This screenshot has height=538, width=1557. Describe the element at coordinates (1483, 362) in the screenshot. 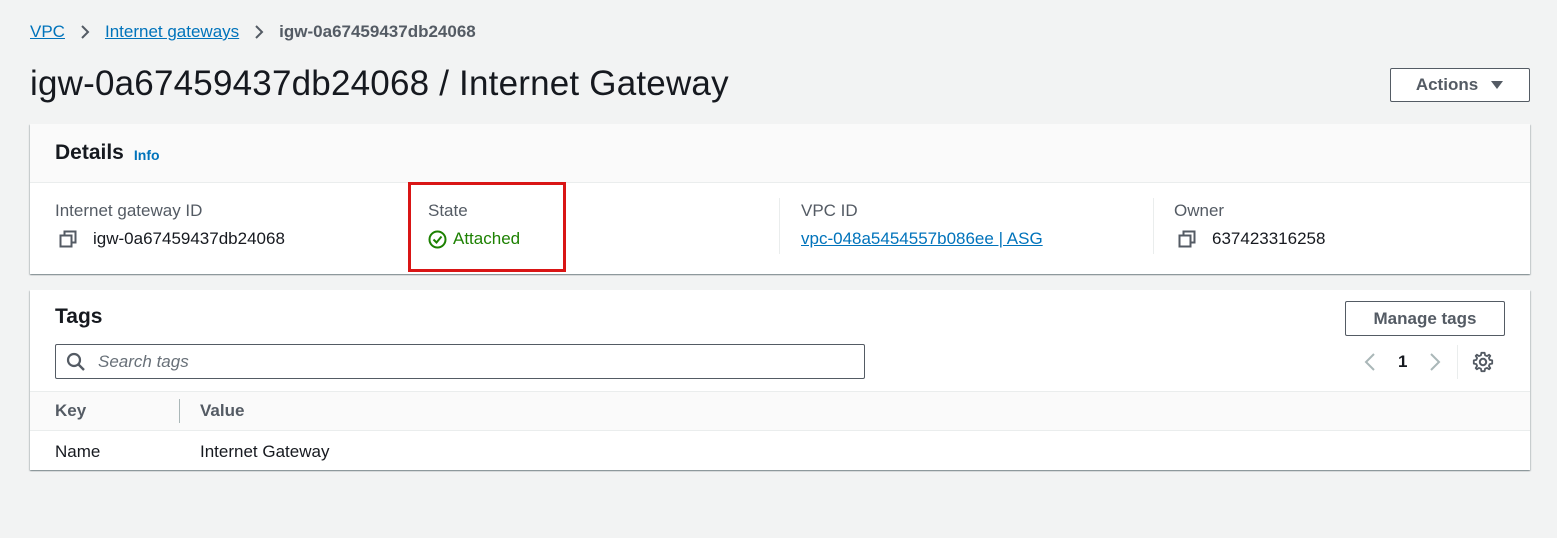

I see `gear-icon` at that location.